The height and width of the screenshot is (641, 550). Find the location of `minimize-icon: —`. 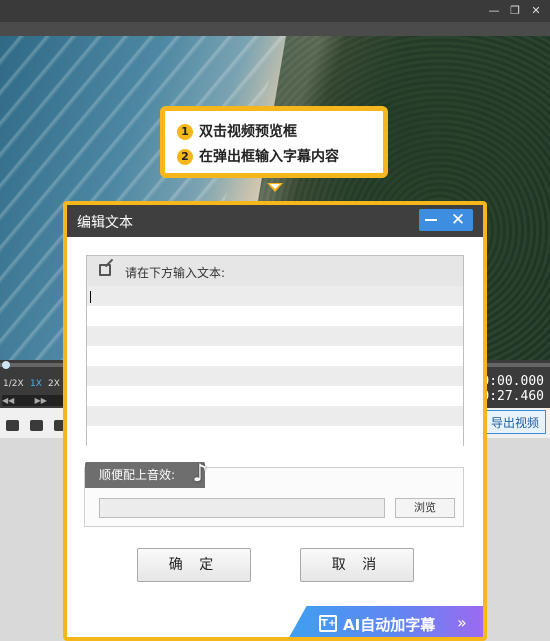

minimize-icon: — is located at coordinates (494, 11).